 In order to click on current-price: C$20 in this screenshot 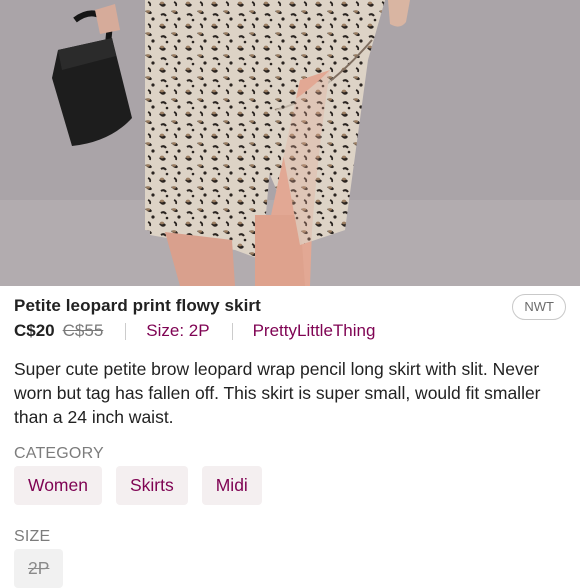, I will do `click(34, 330)`.